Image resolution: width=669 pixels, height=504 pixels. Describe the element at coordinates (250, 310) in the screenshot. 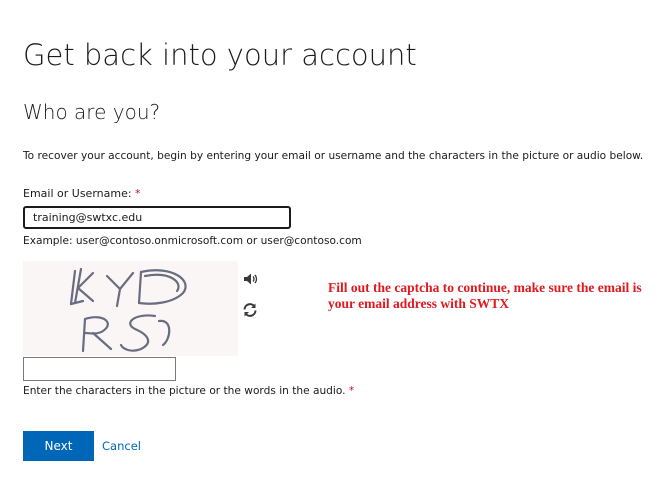

I see `refresh-icon` at that location.